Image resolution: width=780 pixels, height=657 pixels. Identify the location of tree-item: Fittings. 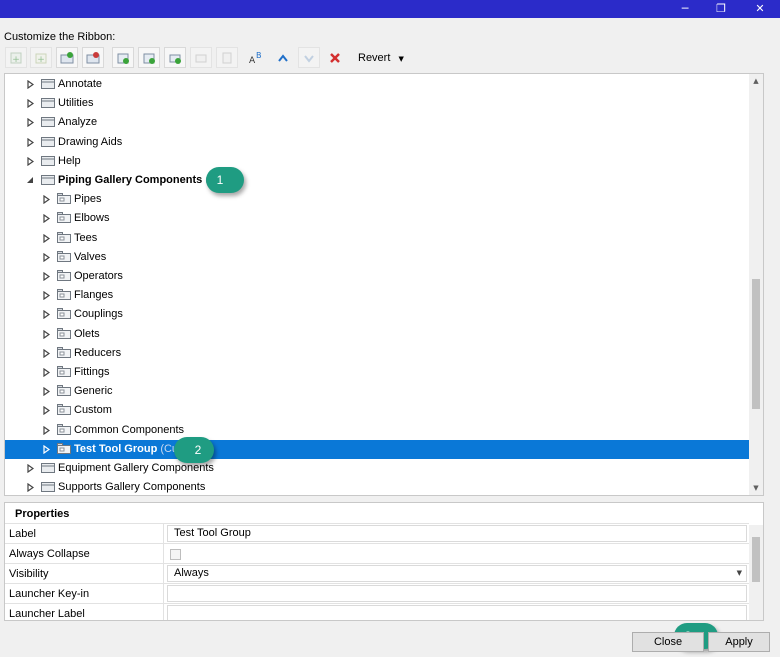
(378, 372).